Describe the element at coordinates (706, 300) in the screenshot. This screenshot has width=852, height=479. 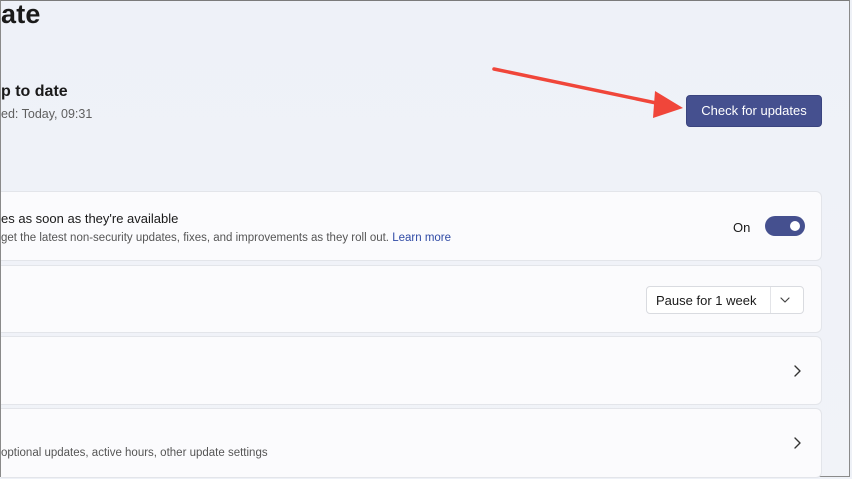
I see `pause-duration-value: Pause for 1 week` at that location.